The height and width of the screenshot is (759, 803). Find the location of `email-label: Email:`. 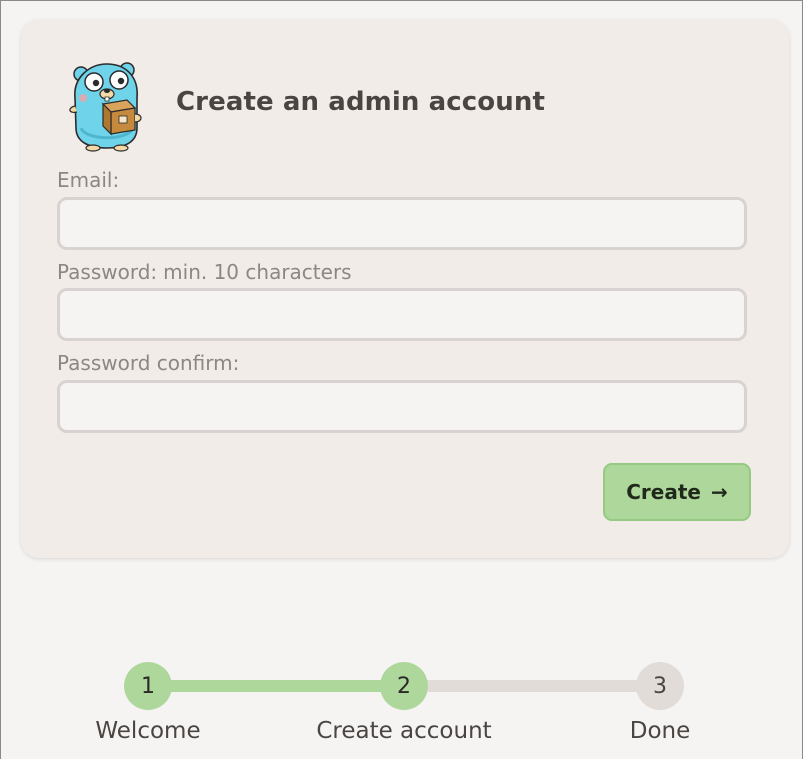

email-label: Email: is located at coordinates (88, 180).